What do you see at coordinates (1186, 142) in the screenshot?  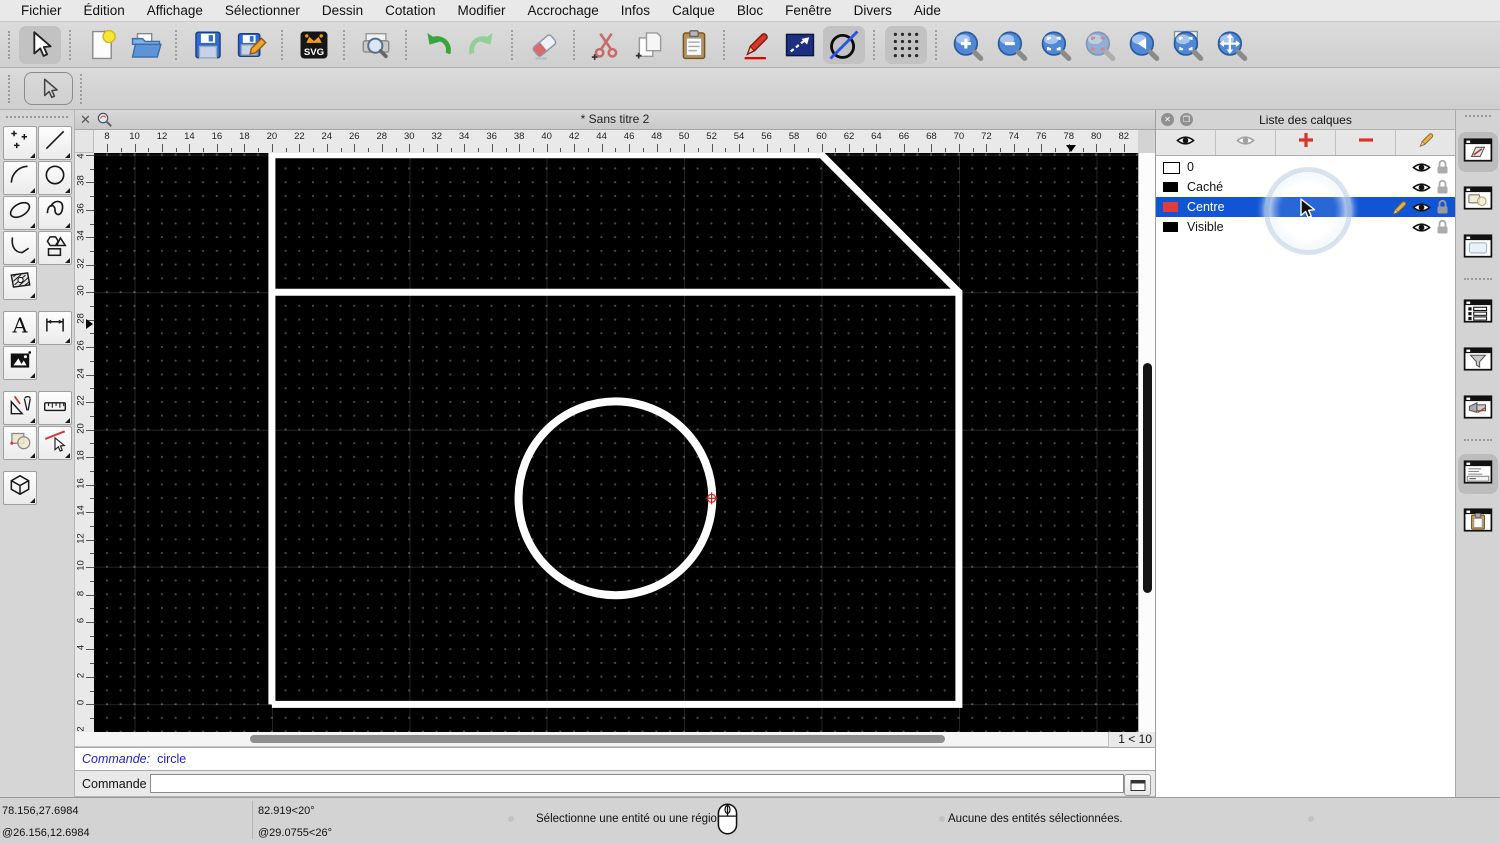 I see `show-all-layers-button` at bounding box center [1186, 142].